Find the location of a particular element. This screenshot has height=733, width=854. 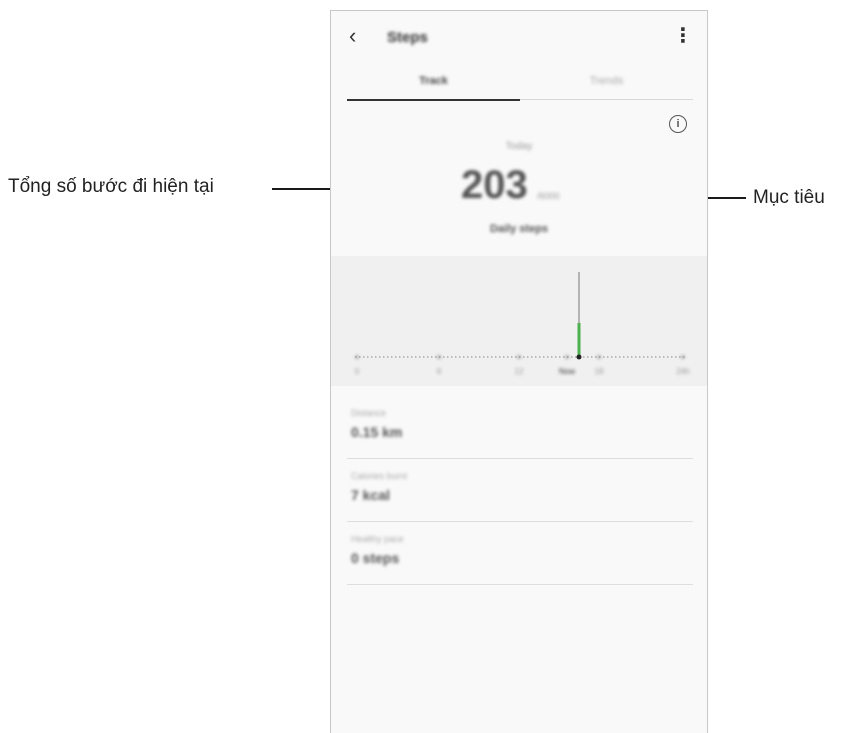

current-steps-value: 203 is located at coordinates (494, 185).